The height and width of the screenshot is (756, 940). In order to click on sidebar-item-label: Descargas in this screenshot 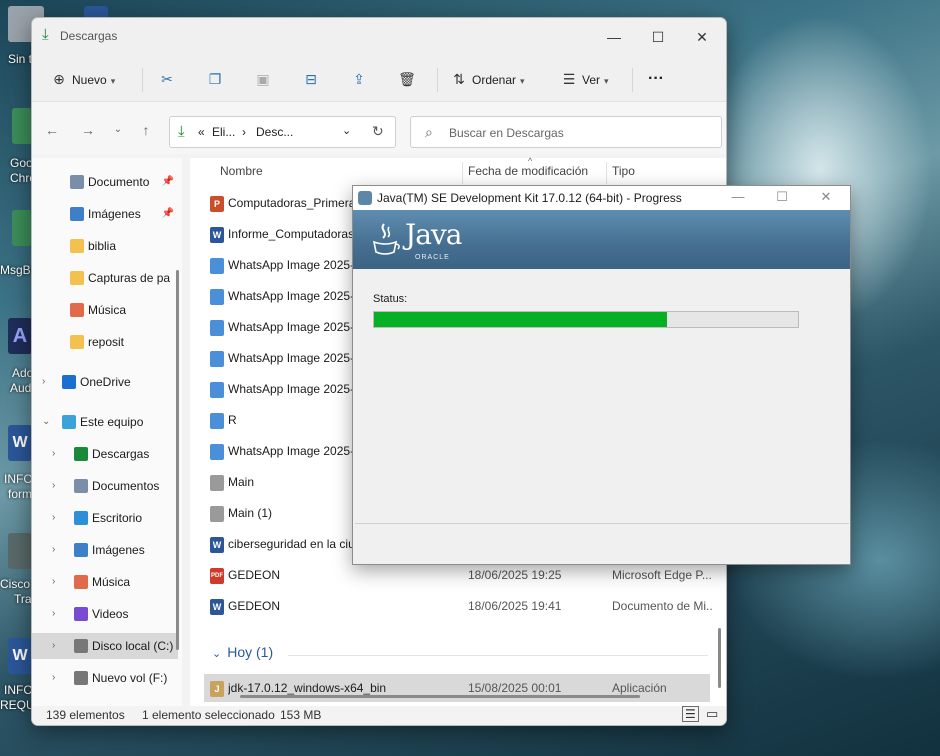, I will do `click(121, 454)`.